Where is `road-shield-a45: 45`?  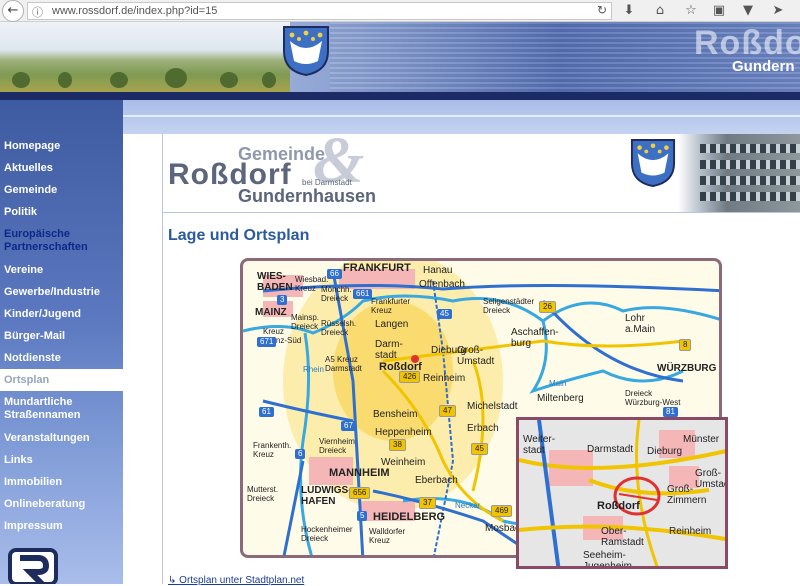 road-shield-a45: 45 is located at coordinates (444, 314).